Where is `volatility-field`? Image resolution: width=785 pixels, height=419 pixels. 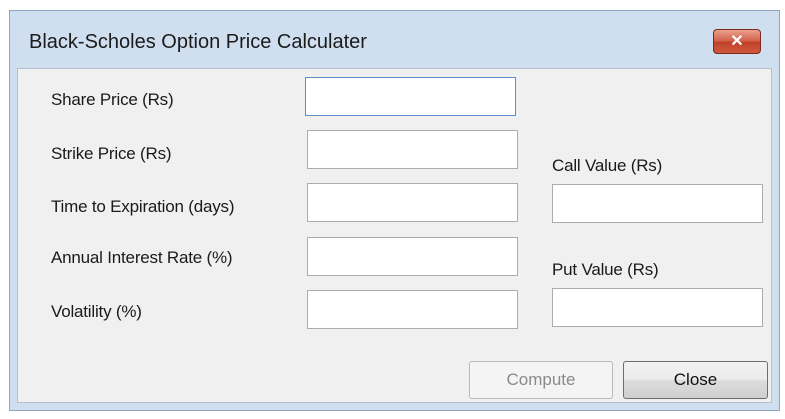
volatility-field is located at coordinates (412, 309).